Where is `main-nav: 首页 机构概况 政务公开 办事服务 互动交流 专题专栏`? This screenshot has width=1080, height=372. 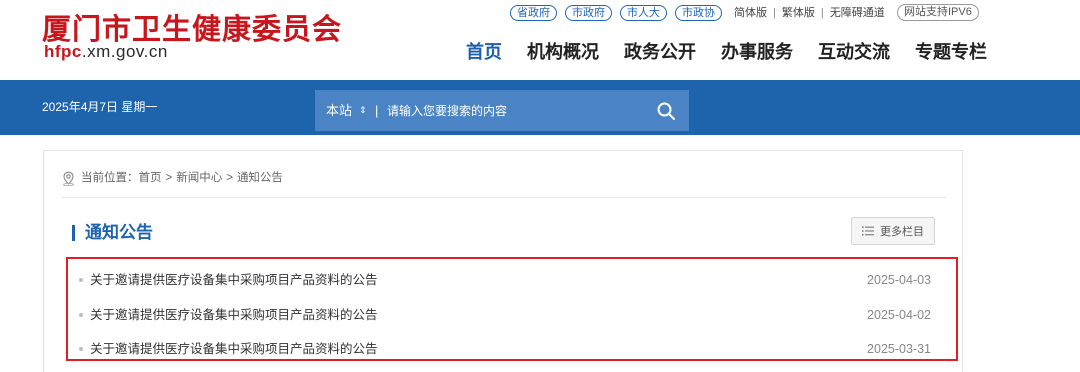 main-nav: 首页 机构概况 政务公开 办事服务 互动交流 专题专栏 is located at coordinates (726, 52).